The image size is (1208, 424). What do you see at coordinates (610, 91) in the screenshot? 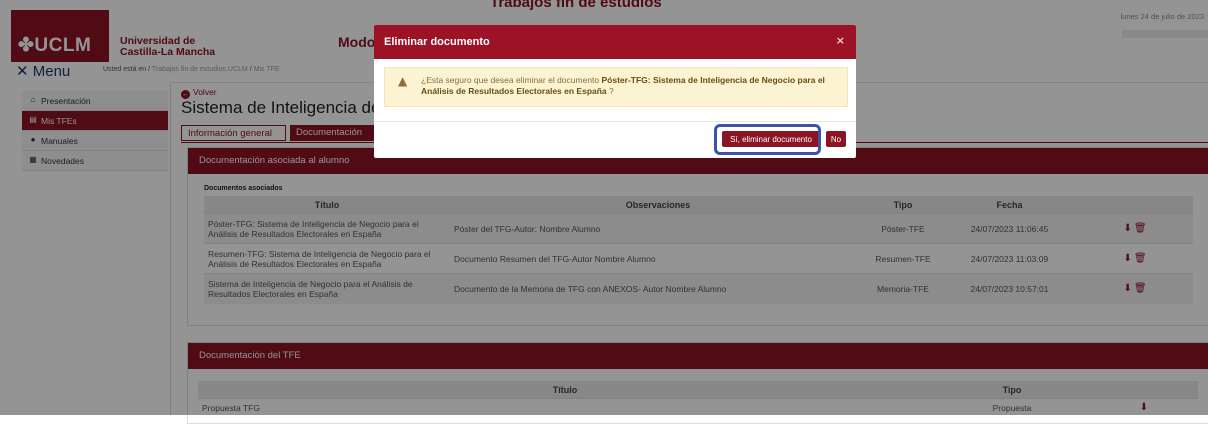
I see `message-suffix: ?` at bounding box center [610, 91].